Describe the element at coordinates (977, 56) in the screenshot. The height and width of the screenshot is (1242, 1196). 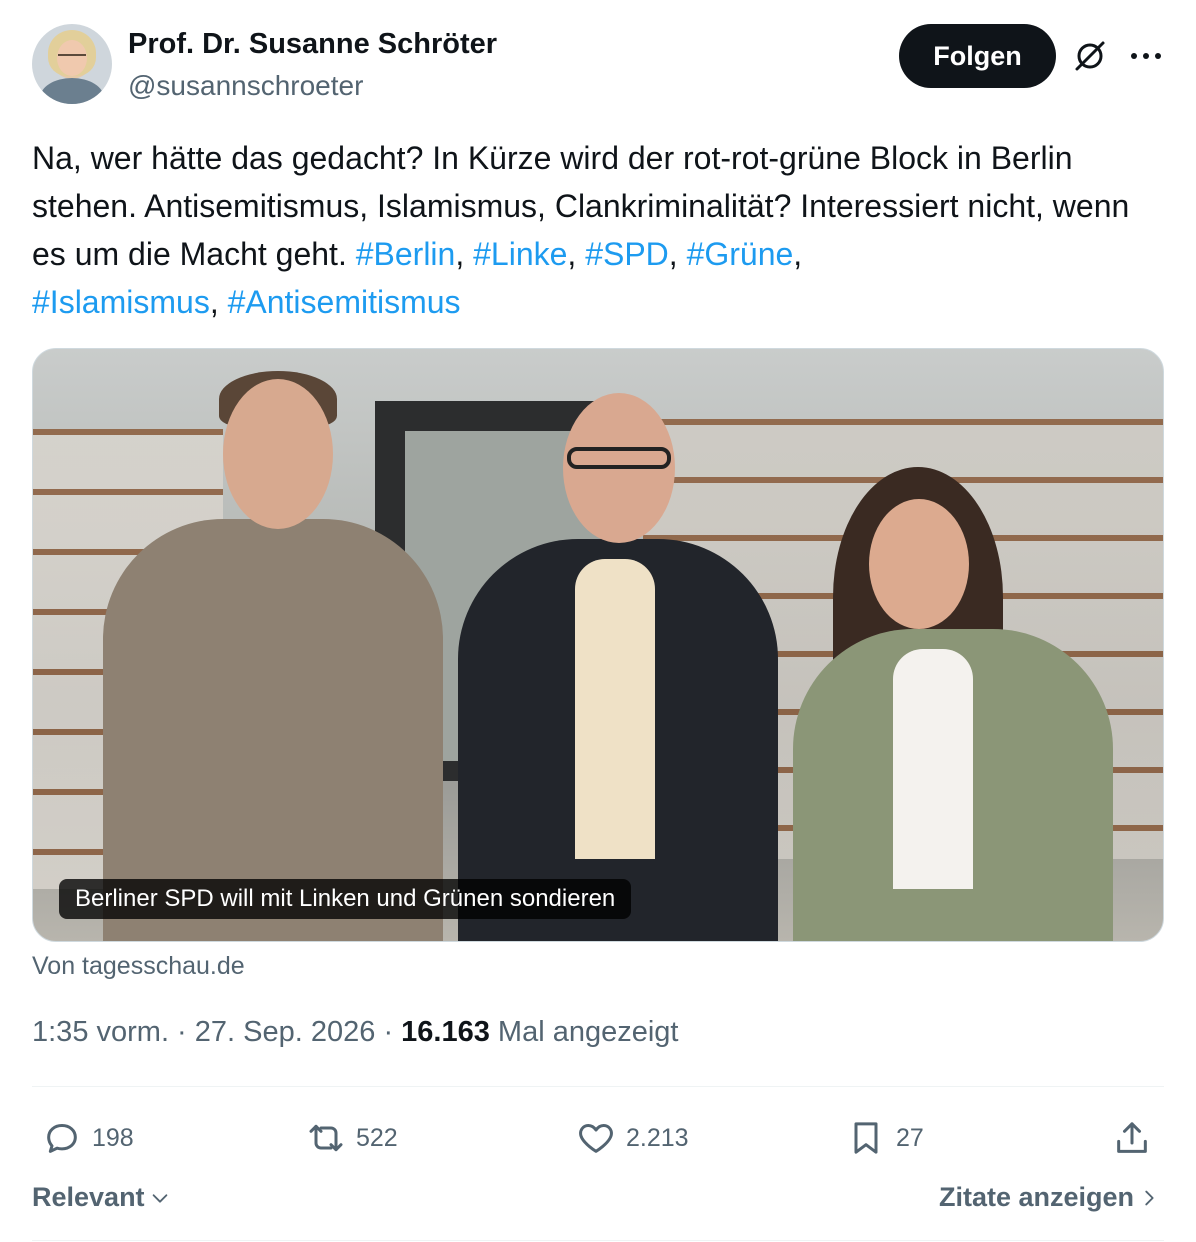
I see `follow-button: Folgen` at that location.